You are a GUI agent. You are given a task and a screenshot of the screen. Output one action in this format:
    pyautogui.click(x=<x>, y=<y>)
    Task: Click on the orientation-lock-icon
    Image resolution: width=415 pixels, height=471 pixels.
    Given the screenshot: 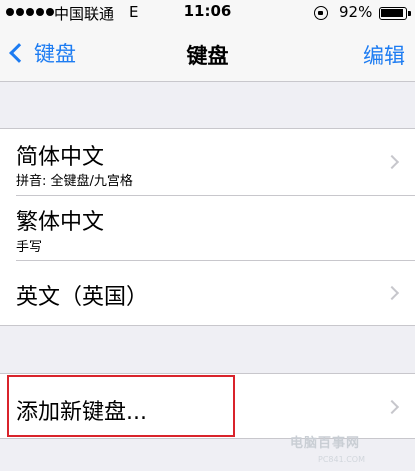 What is the action you would take?
    pyautogui.click(x=321, y=13)
    